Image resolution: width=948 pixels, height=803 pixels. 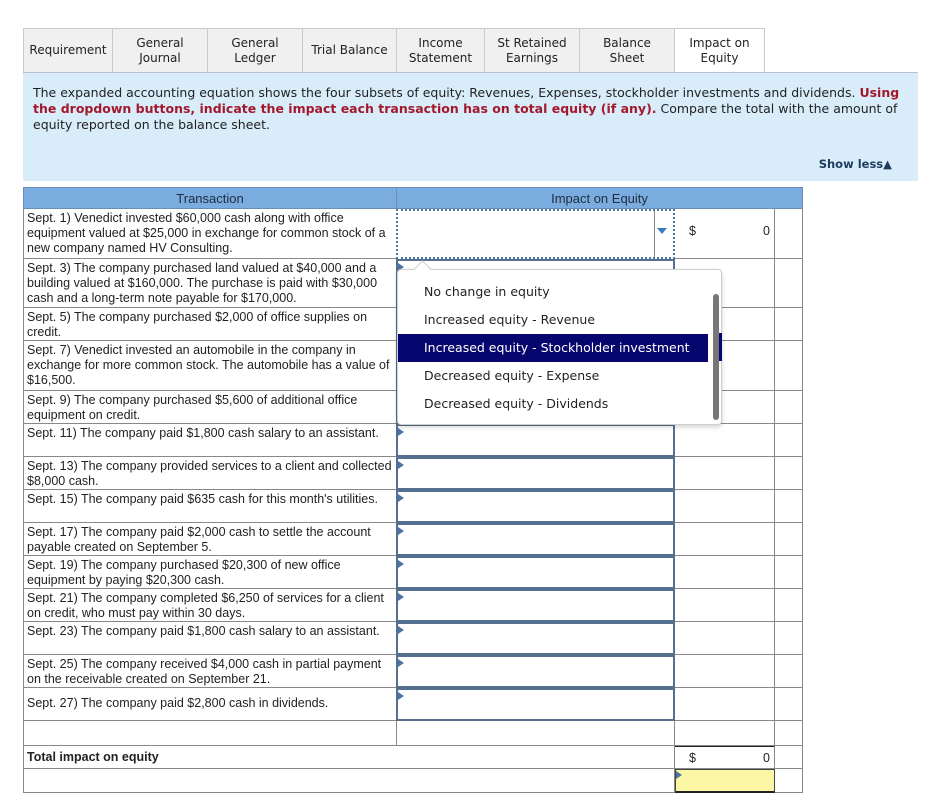 What do you see at coordinates (440, 50) in the screenshot?
I see `tab-income-statement: Income Statement` at bounding box center [440, 50].